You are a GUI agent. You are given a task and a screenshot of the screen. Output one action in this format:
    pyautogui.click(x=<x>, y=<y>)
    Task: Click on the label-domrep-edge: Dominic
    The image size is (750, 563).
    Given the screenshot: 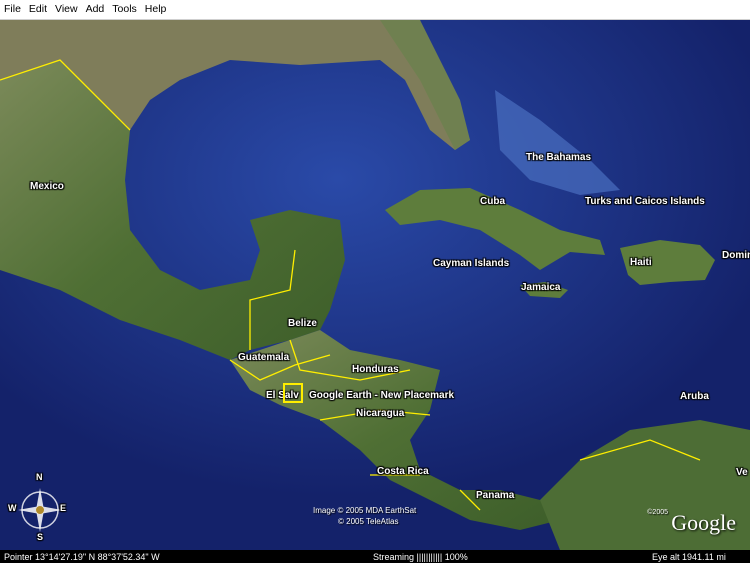 What is the action you would take?
    pyautogui.click(x=736, y=255)
    